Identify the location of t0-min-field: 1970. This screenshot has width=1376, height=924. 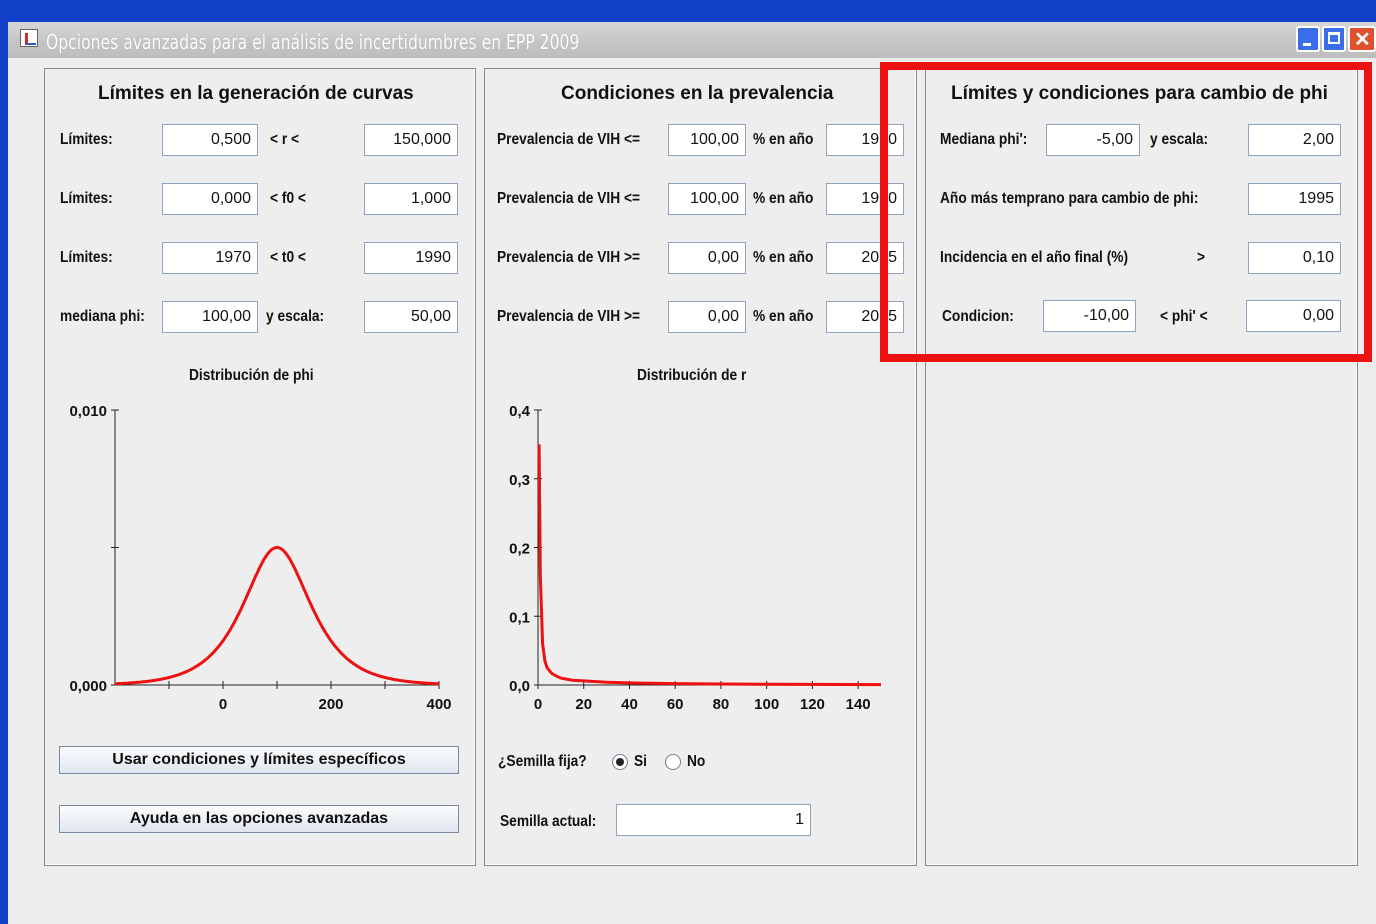
(210, 258).